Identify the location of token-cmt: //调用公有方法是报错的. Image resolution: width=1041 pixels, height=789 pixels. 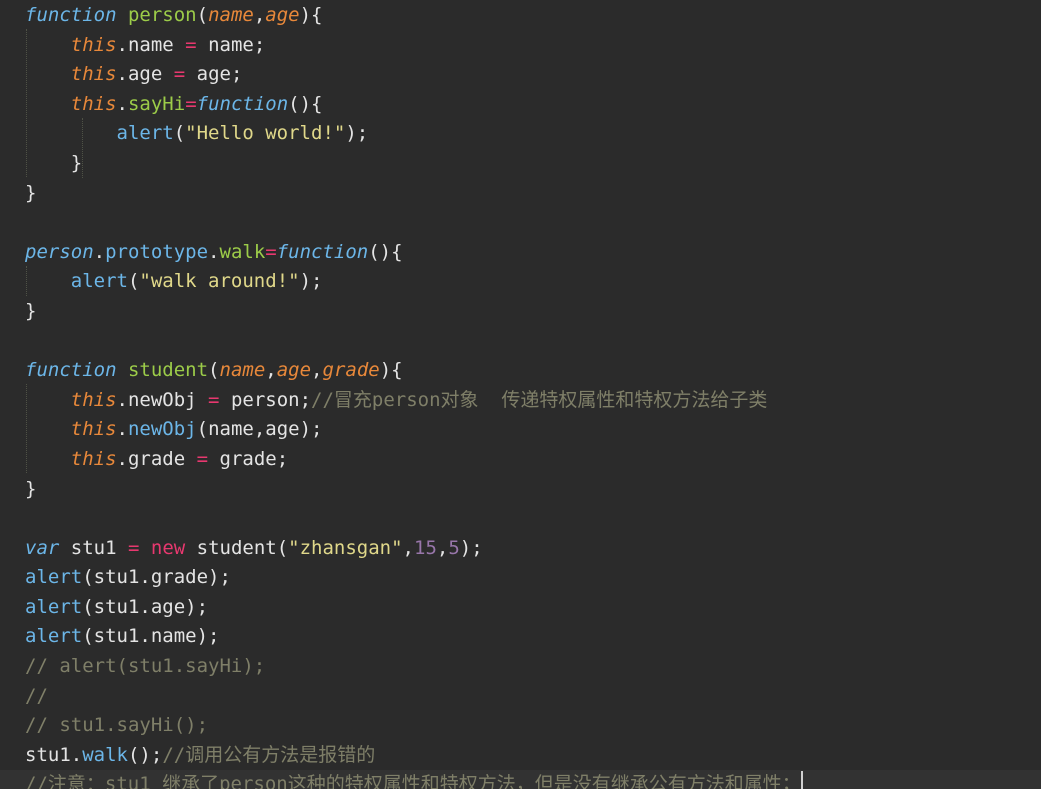
(269, 754).